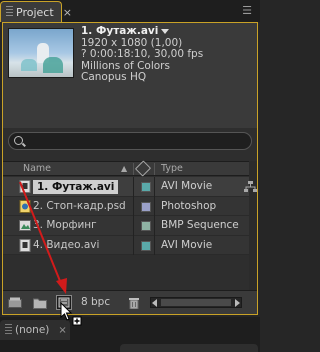 The width and height of the screenshot is (320, 352). I want to click on item-name: 4. Видео.avi, so click(66, 244).